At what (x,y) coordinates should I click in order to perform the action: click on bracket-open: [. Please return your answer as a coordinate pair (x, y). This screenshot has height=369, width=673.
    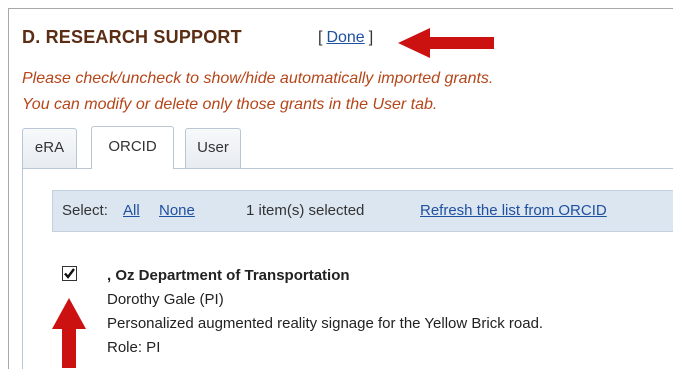
    Looking at the image, I should click on (320, 37).